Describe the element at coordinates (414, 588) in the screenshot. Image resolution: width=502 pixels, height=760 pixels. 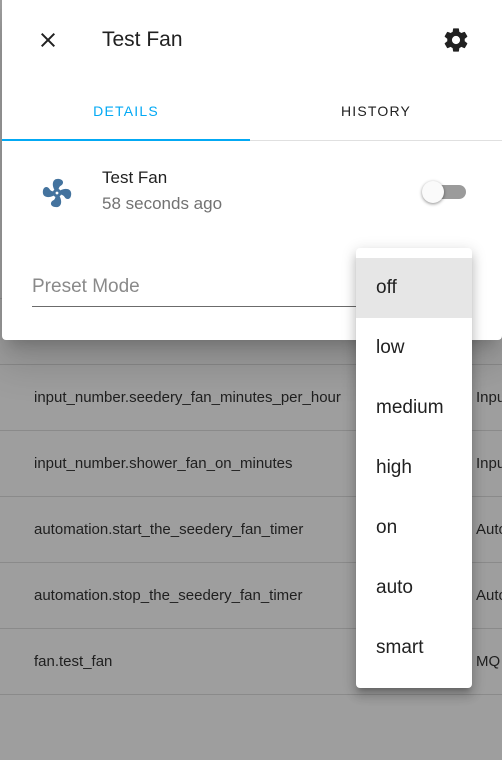
I see `menu-item-auto: auto` at that location.